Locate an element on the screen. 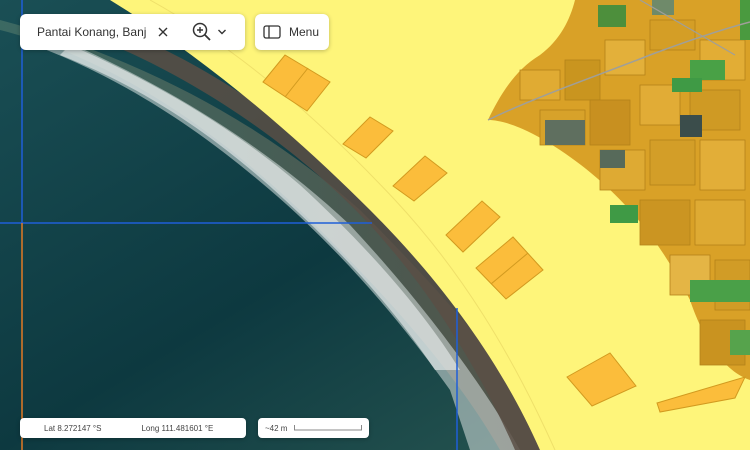 Image resolution: width=750 pixels, height=450 pixels. zoom-in-icon is located at coordinates (201, 31).